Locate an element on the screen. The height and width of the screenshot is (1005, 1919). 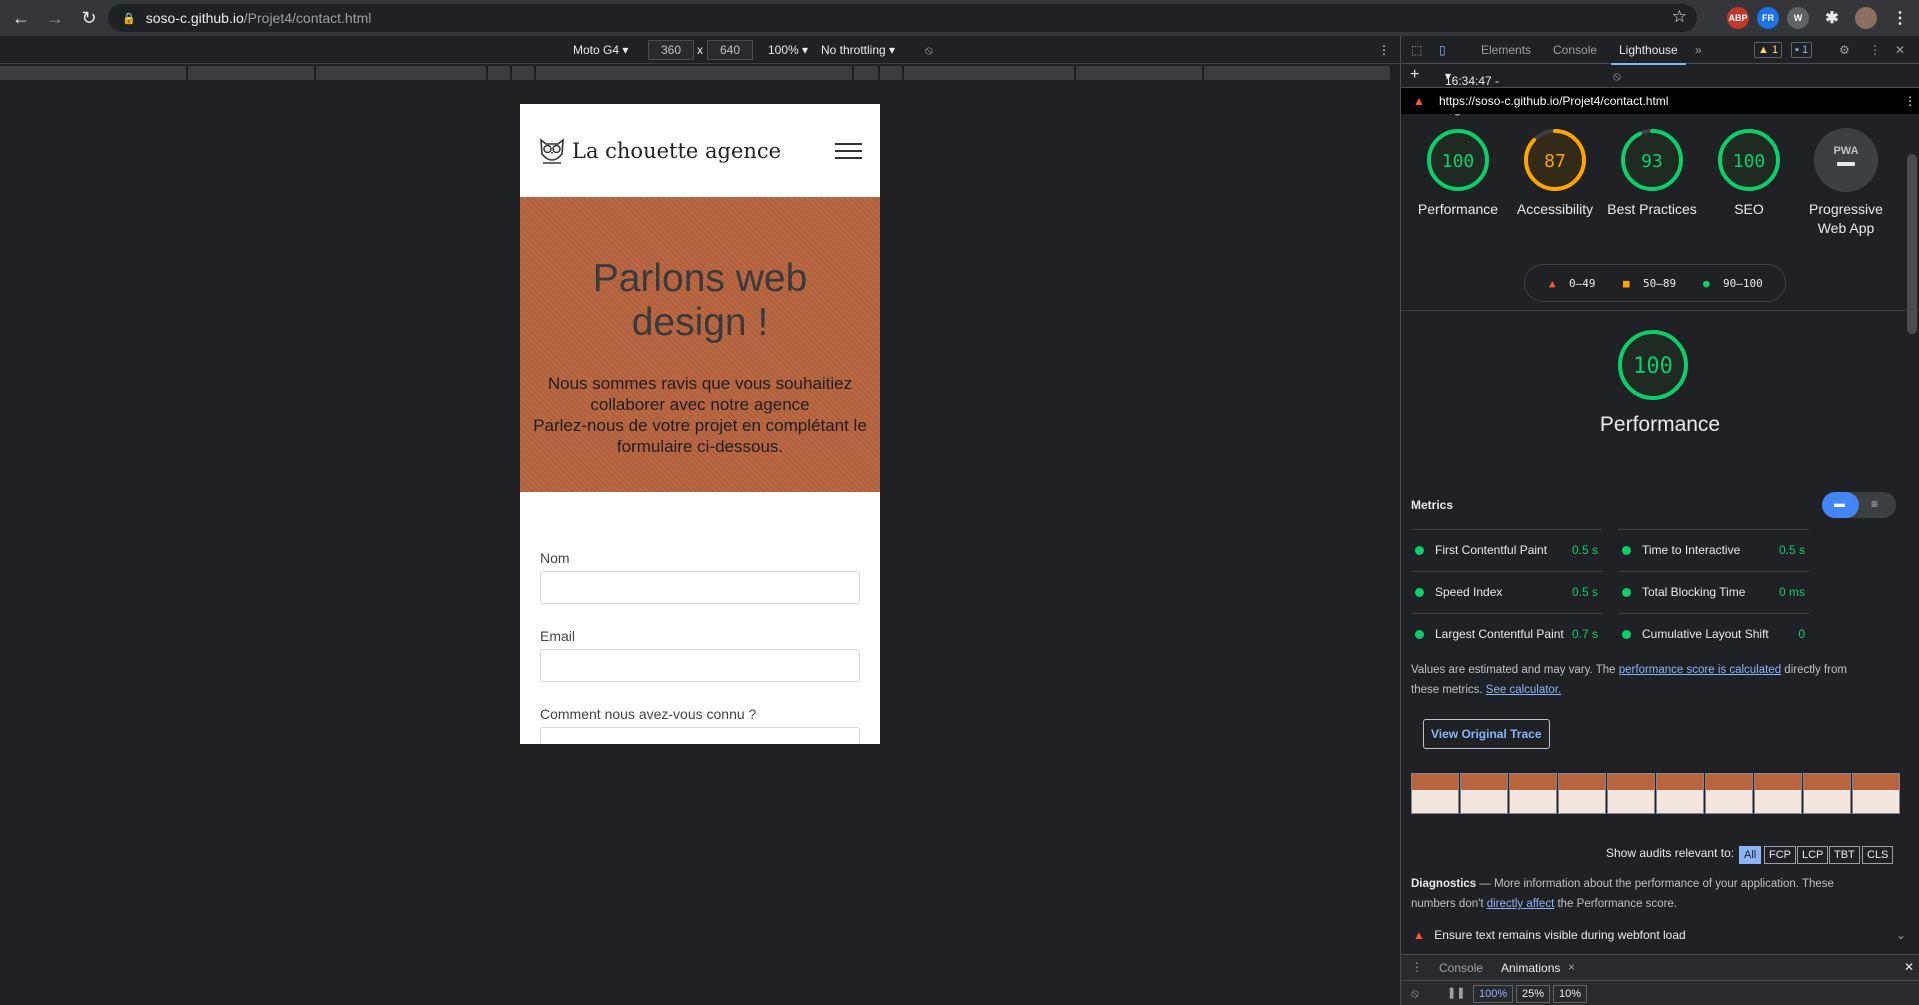
lock-icon: 🔒 is located at coordinates (129, 18).